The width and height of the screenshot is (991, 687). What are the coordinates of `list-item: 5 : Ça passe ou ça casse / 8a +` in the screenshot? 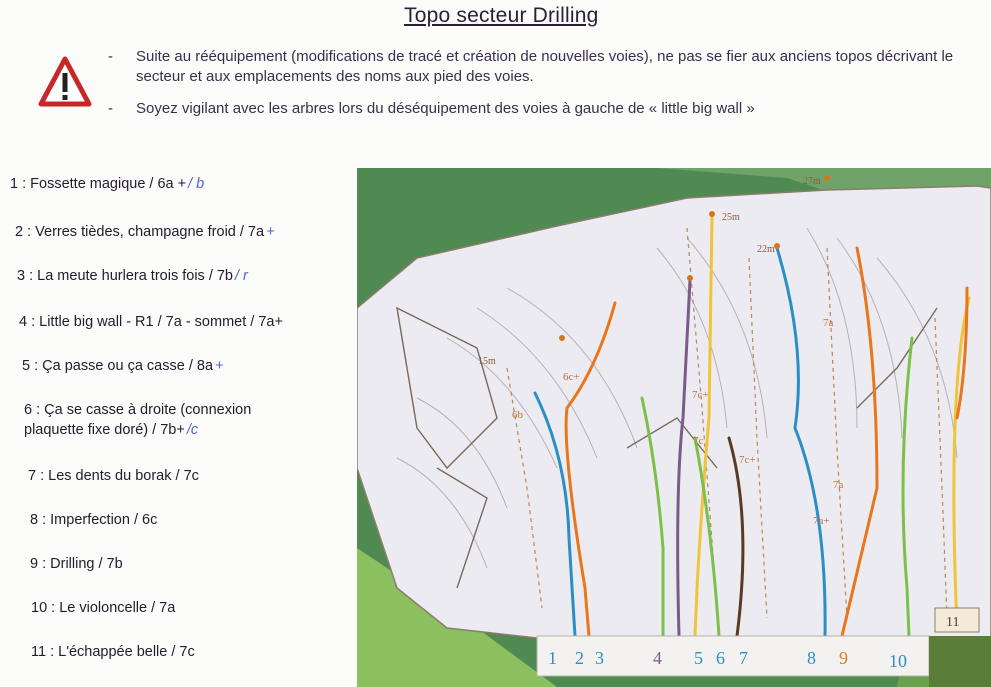 It's located at (123, 366).